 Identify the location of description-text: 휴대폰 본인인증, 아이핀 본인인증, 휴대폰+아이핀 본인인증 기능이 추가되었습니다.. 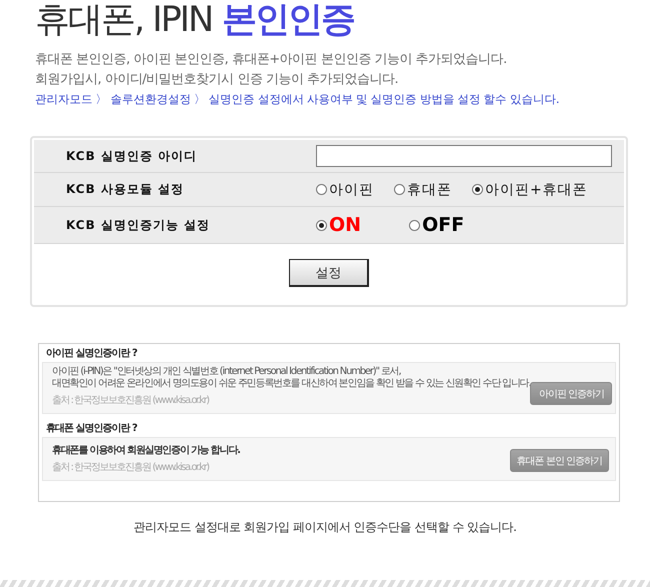
(271, 60).